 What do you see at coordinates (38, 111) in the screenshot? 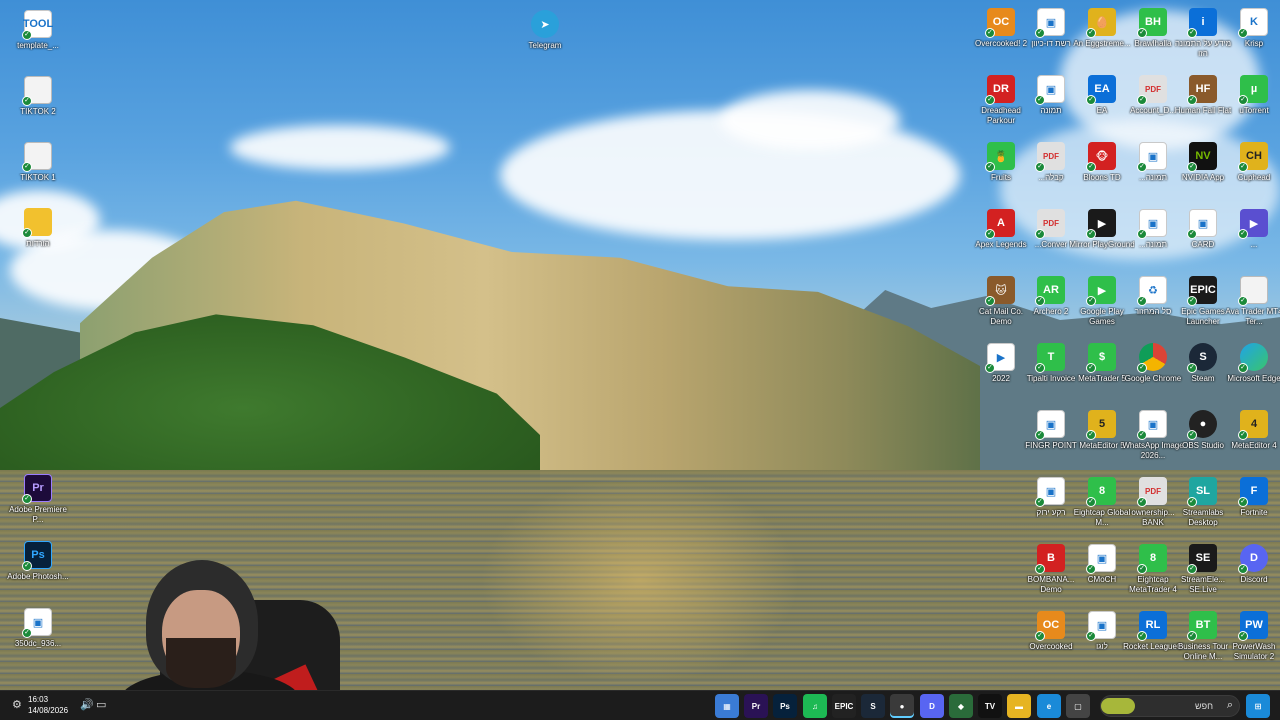
I see `desktop-icon-label: TIKTOK 2` at bounding box center [38, 111].